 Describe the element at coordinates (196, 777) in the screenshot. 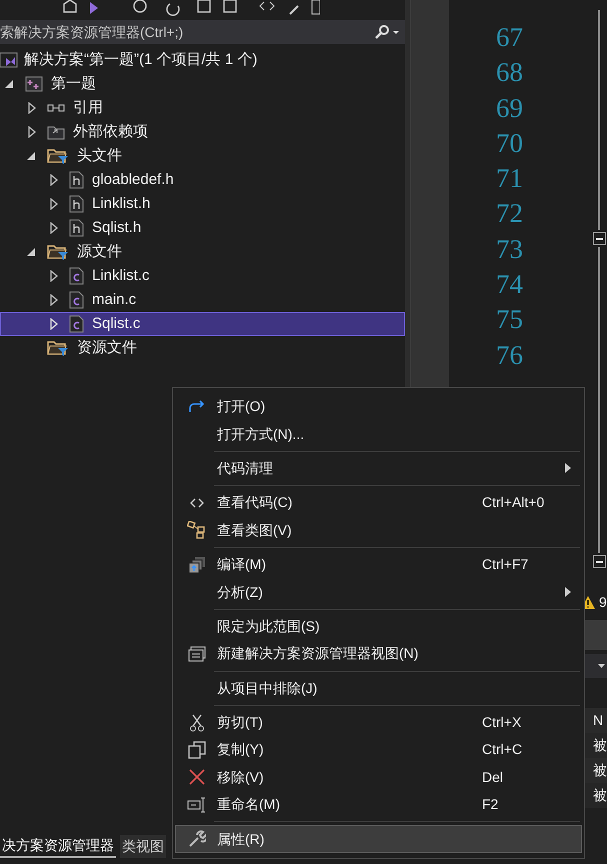

I see `close-icon` at that location.